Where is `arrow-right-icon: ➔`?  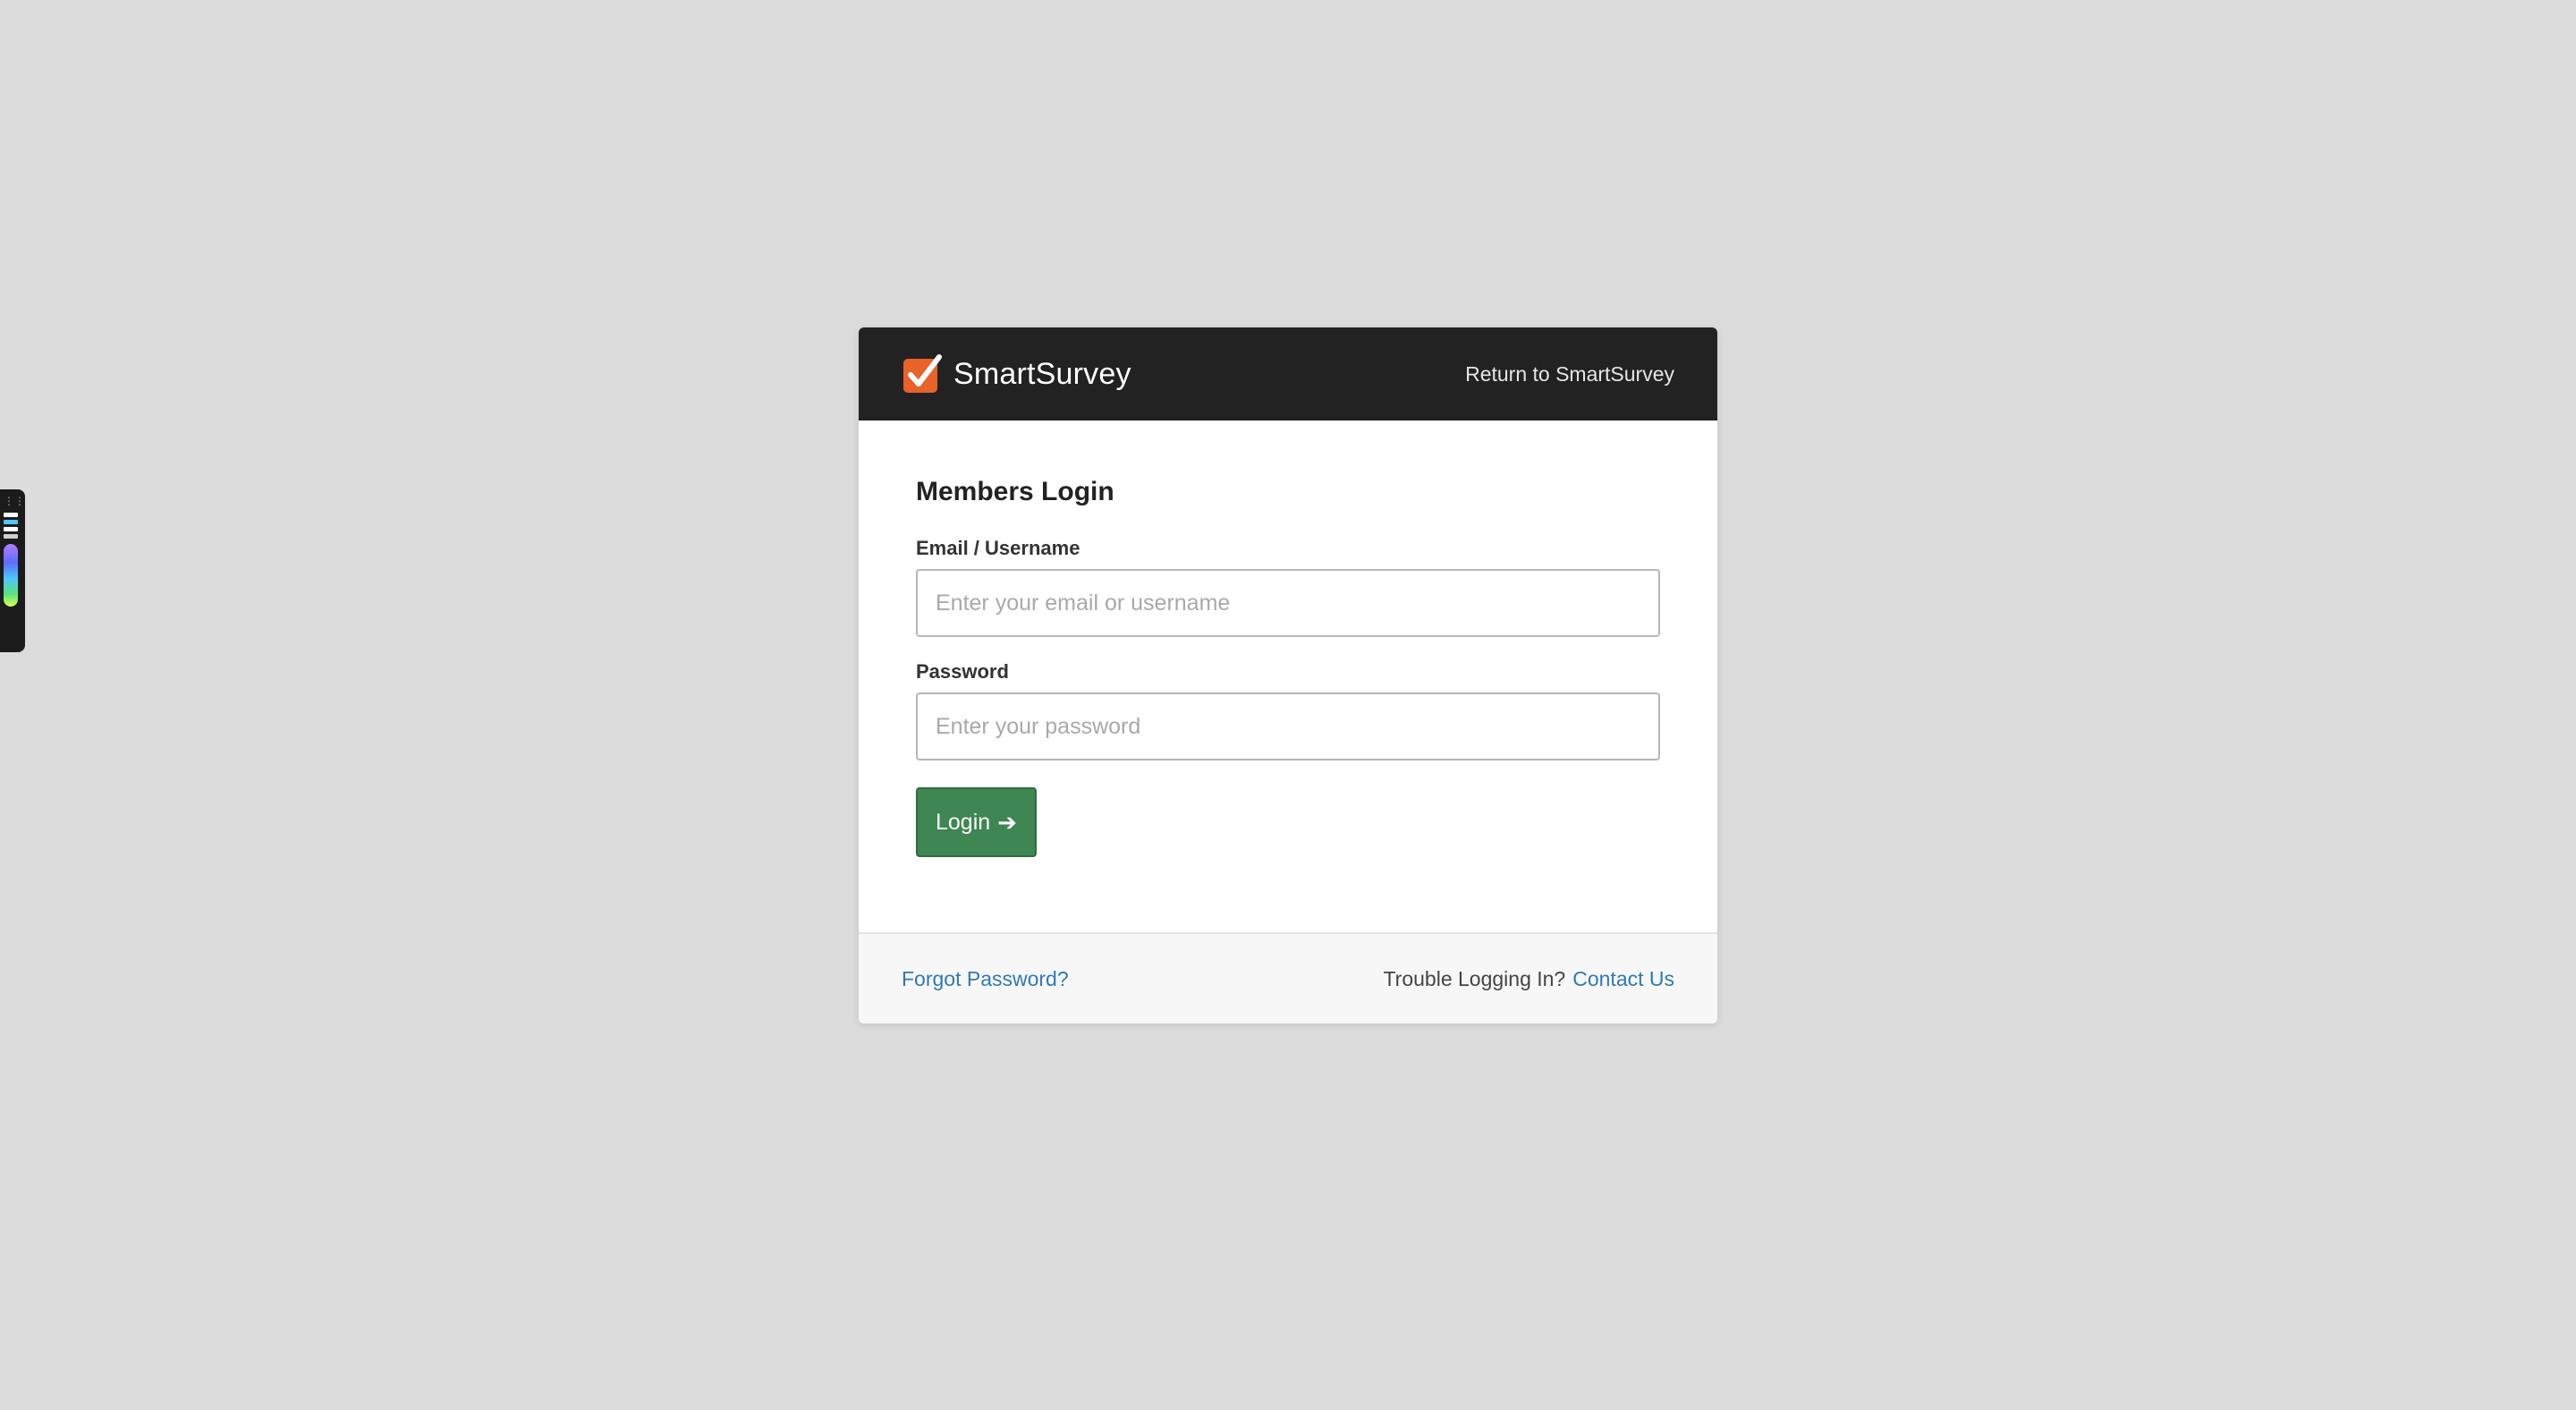 arrow-right-icon: ➔ is located at coordinates (1007, 822).